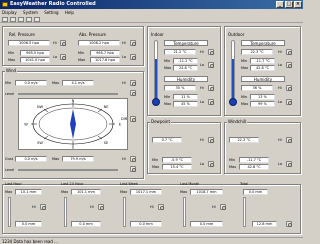 The image size is (320, 244). What do you see at coordinates (168, 68) in the screenshot?
I see `indoor-max-label: Max` at bounding box center [168, 68].